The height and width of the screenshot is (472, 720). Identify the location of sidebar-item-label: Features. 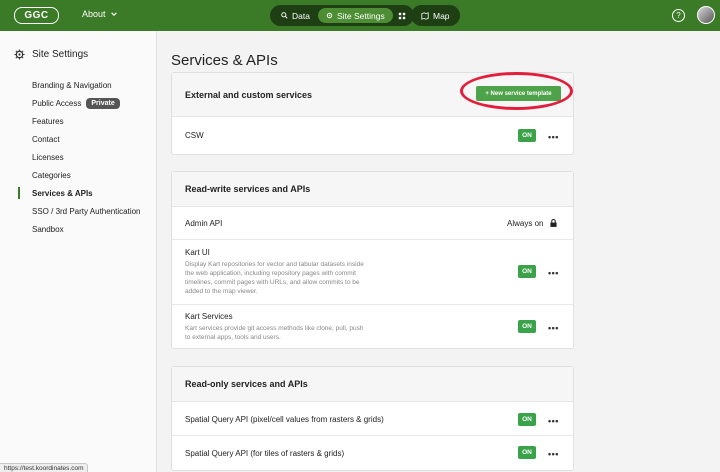
(48, 121).